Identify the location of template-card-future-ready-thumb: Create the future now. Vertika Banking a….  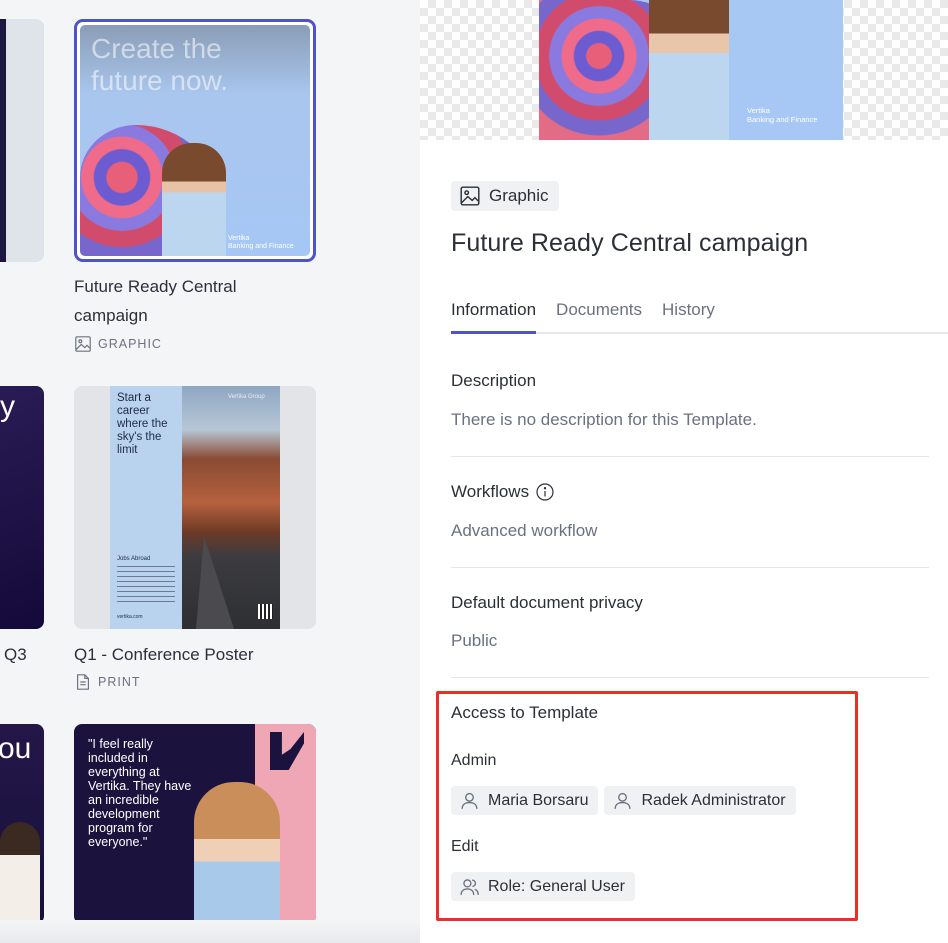
(195, 140).